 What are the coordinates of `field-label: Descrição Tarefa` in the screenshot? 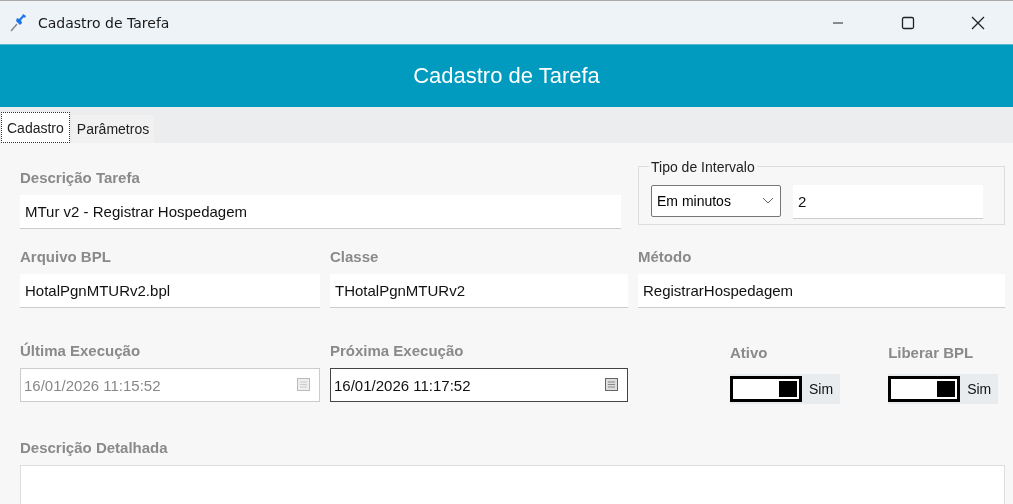 It's located at (80, 178).